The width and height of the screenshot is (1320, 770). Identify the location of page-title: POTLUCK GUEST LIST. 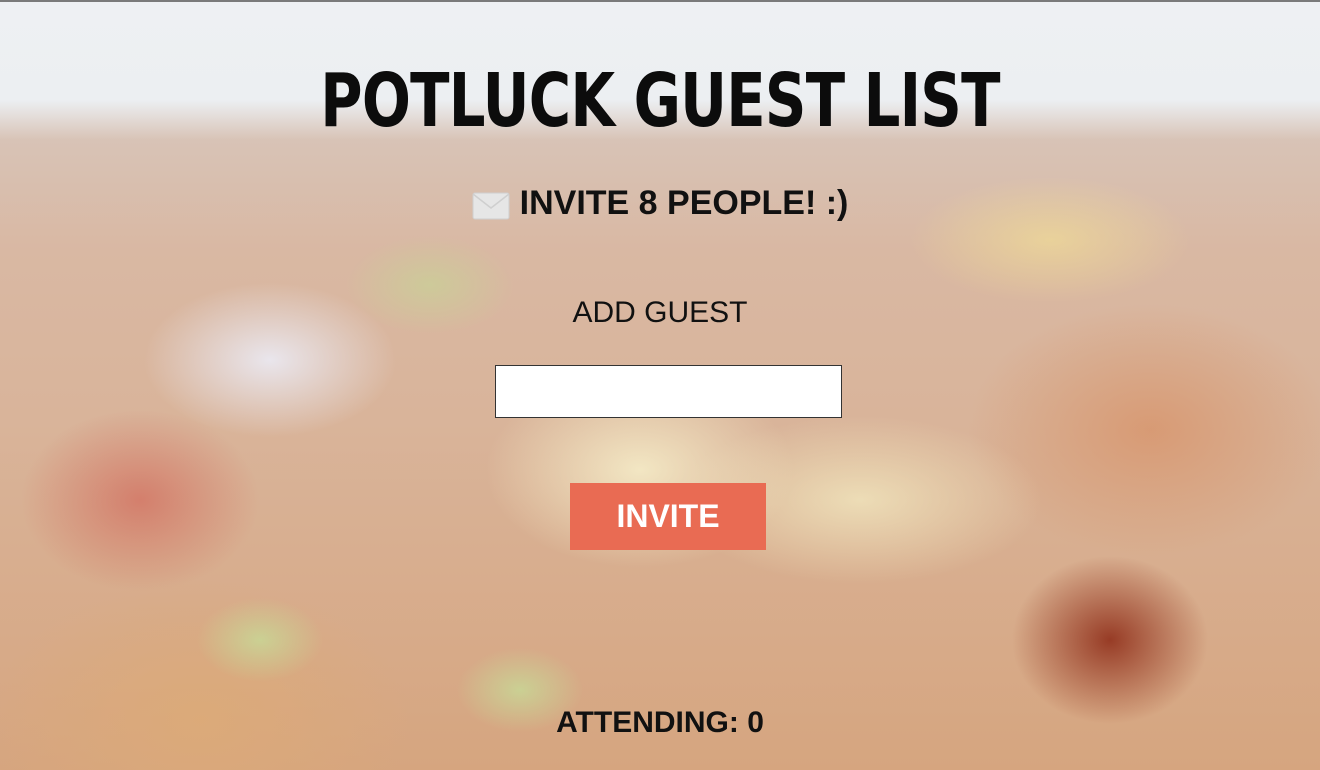
(660, 101).